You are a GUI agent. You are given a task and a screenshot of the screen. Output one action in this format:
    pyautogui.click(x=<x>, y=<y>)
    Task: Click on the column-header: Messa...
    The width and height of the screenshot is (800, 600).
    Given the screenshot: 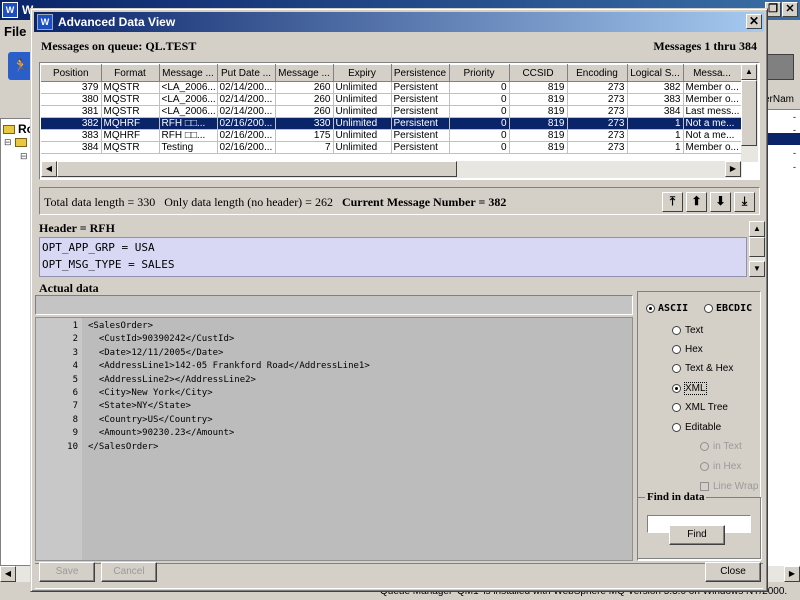 What is the action you would take?
    pyautogui.click(x=712, y=73)
    